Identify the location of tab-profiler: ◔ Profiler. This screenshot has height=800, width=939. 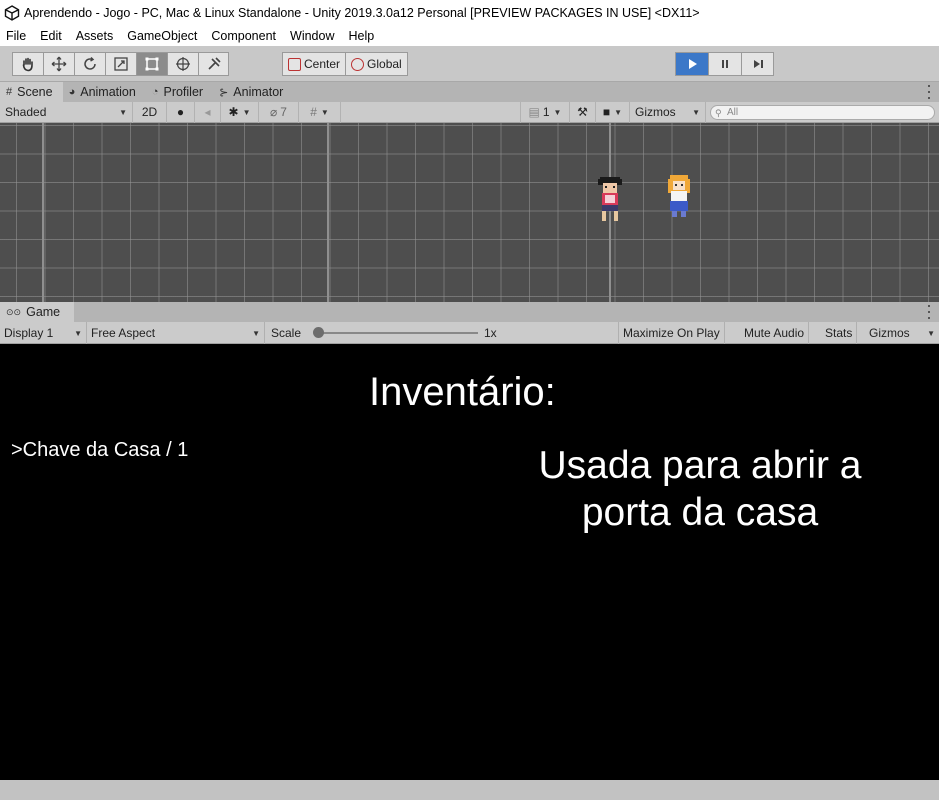
(179, 92).